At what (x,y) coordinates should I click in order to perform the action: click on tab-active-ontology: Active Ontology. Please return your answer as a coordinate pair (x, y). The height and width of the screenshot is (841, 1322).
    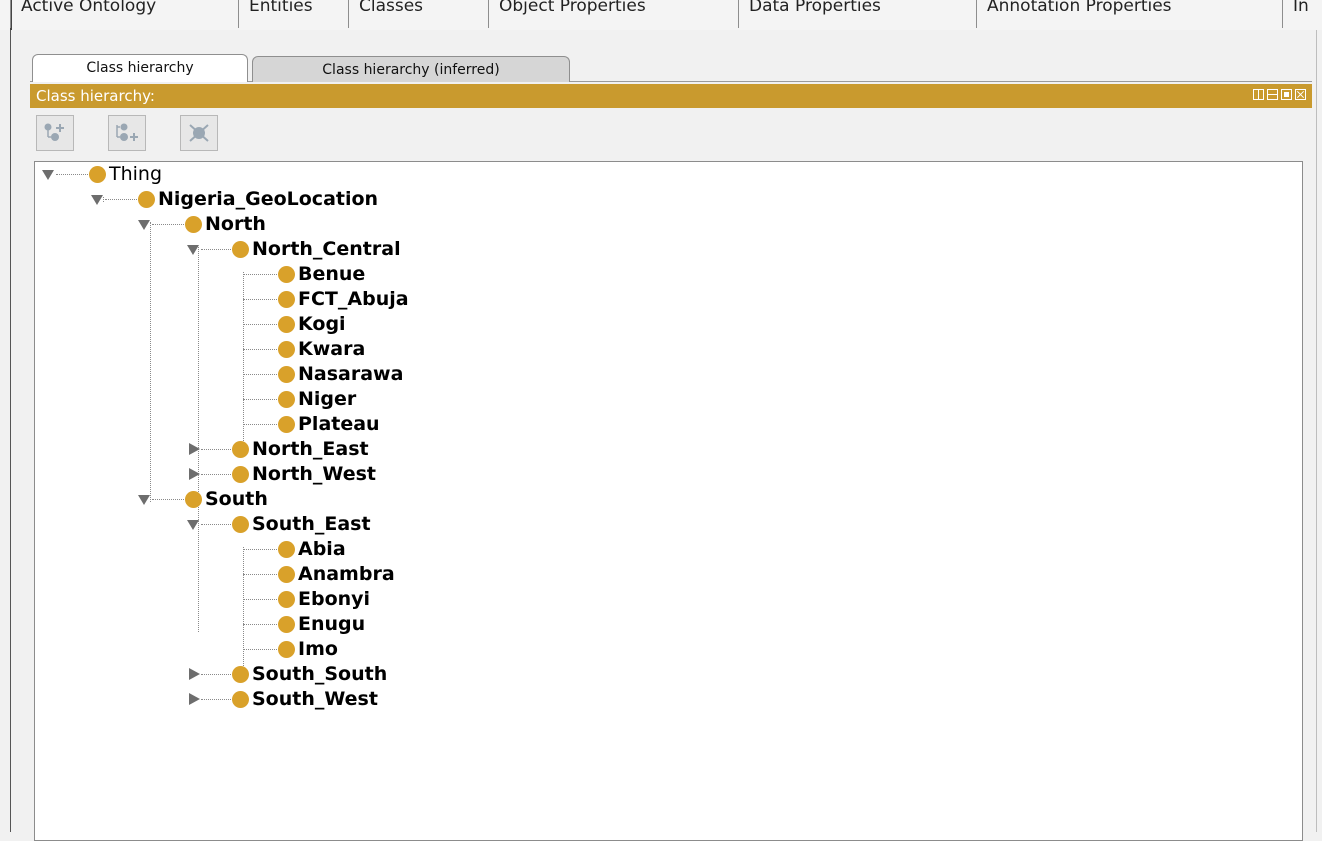
    Looking at the image, I should click on (124, 14).